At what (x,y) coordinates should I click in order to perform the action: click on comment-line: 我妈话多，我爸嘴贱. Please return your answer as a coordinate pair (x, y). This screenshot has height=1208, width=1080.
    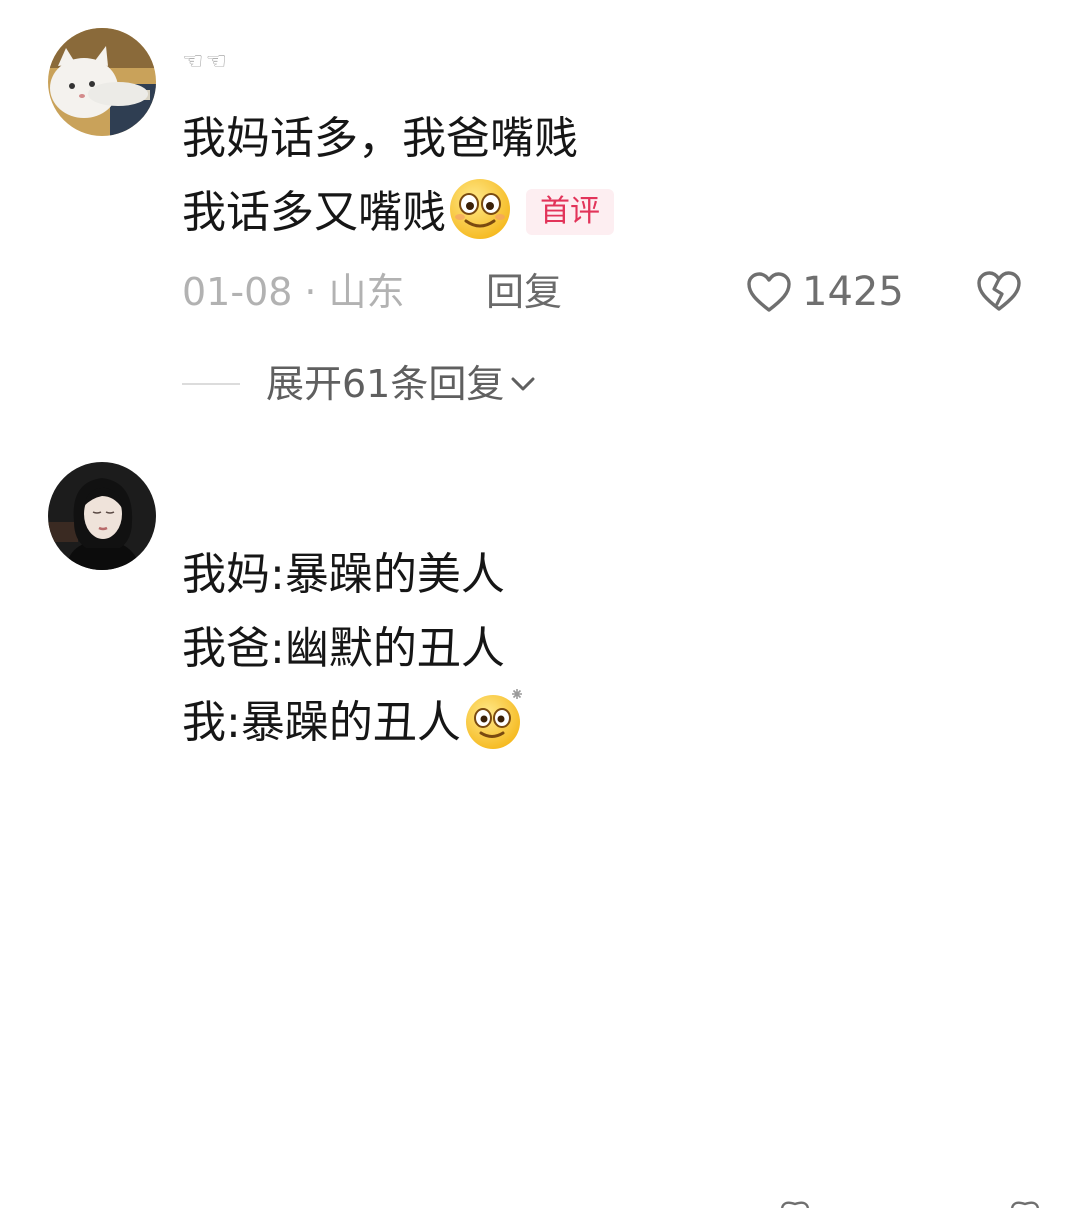
    Looking at the image, I should click on (380, 138).